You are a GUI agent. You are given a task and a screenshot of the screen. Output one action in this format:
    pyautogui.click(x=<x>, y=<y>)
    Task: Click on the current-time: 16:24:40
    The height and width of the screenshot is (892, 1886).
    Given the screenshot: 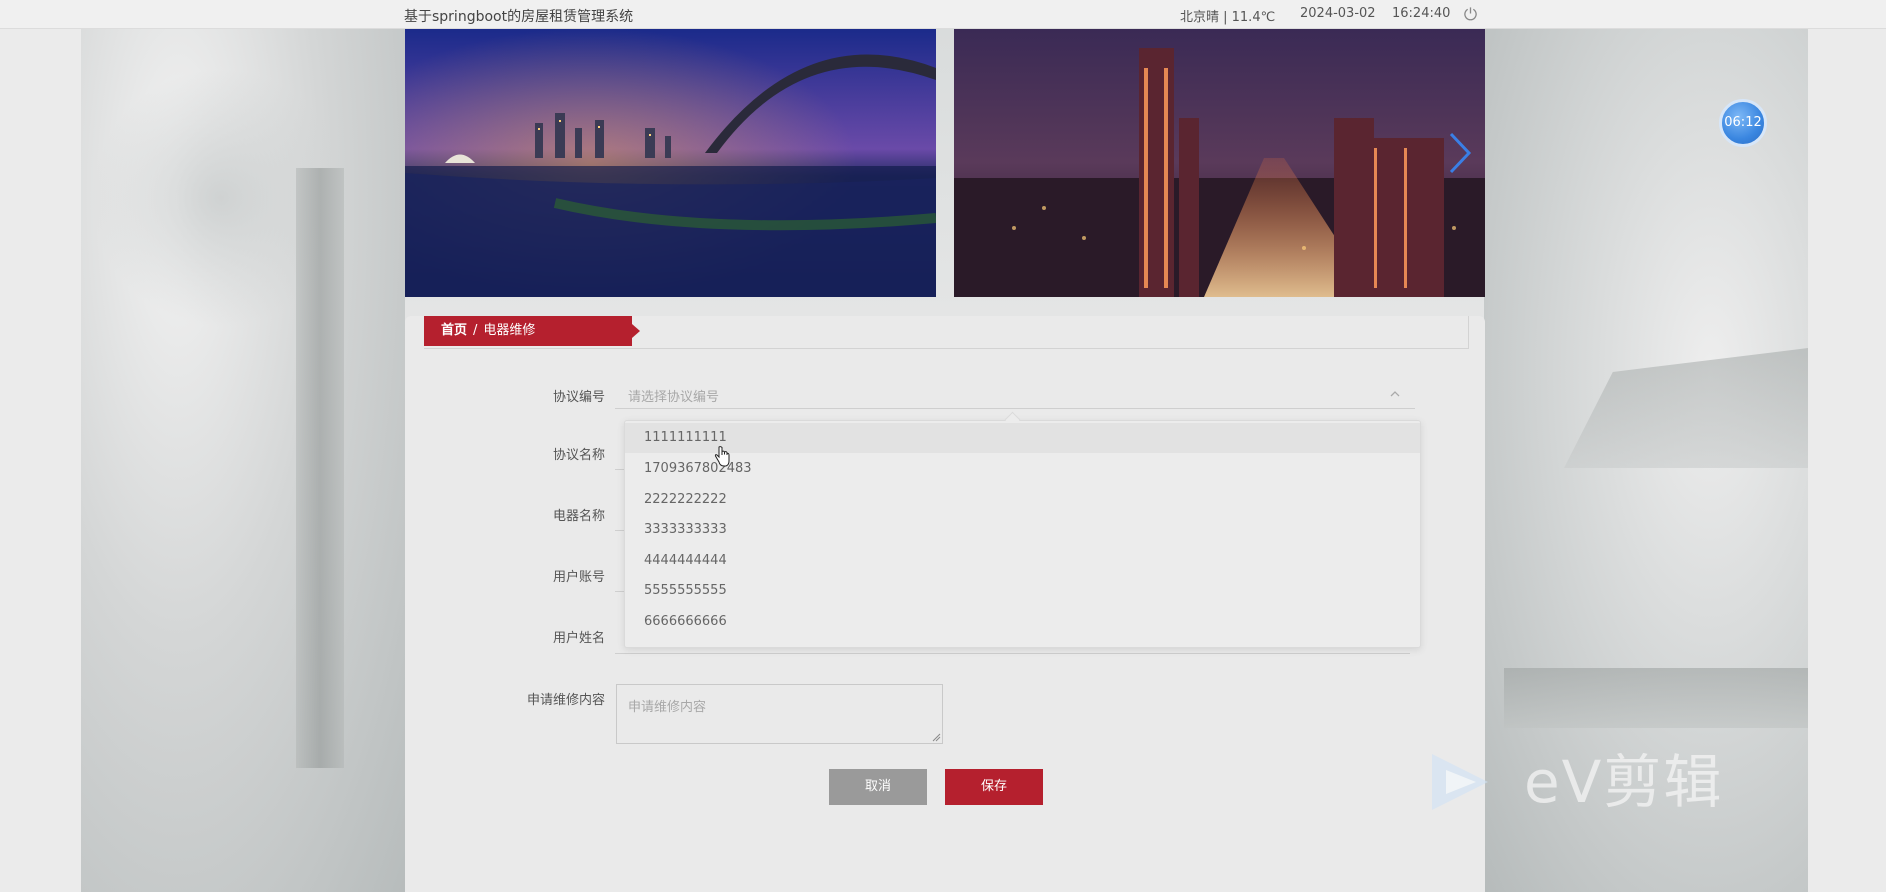 What is the action you would take?
    pyautogui.click(x=1421, y=13)
    